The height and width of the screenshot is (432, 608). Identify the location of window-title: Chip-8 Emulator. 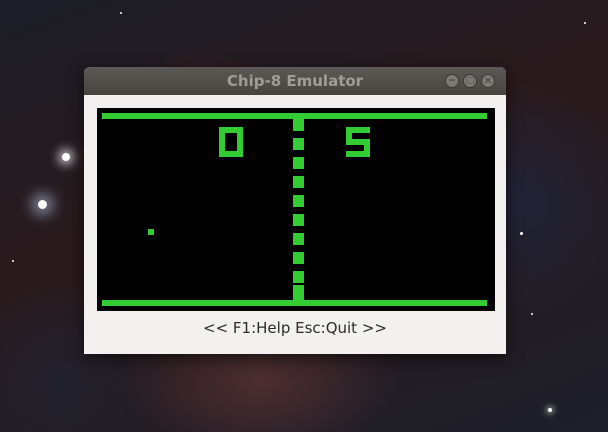
(295, 81).